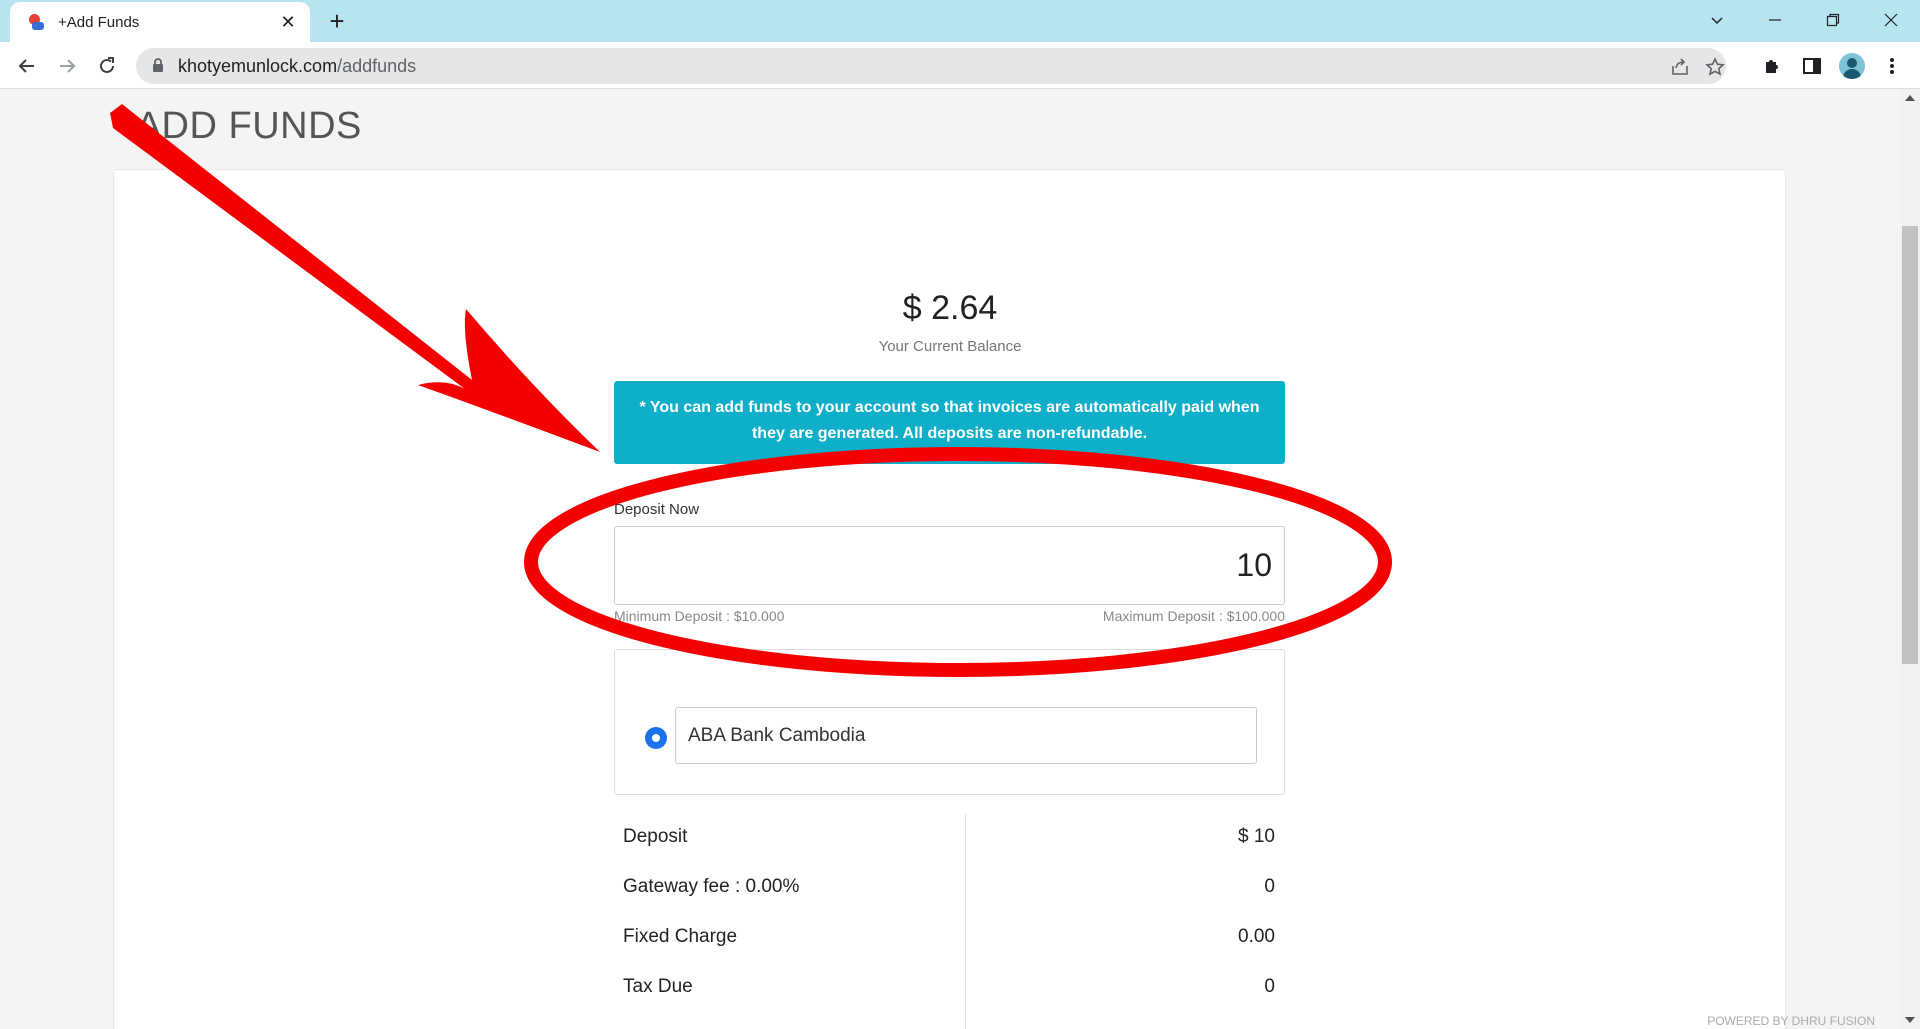 The height and width of the screenshot is (1029, 1920). What do you see at coordinates (1256, 936) in the screenshot?
I see `summary-value: 0.00` at bounding box center [1256, 936].